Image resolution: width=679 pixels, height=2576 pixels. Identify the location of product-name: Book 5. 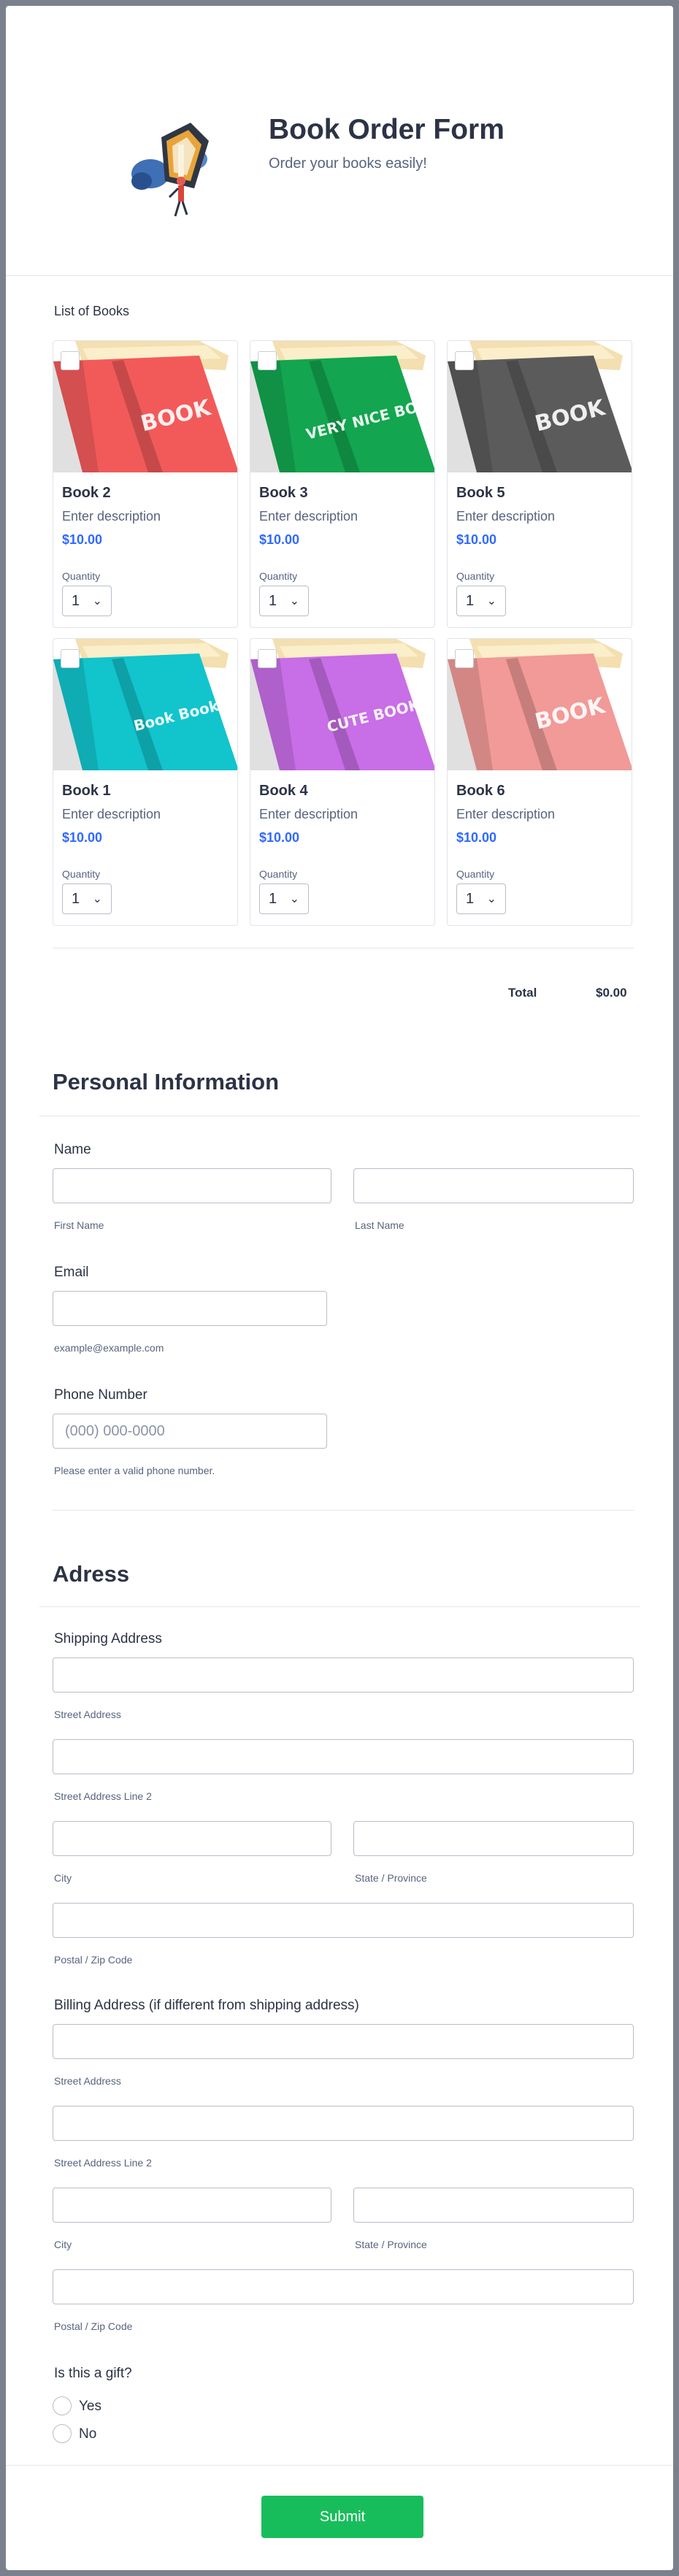
(480, 493).